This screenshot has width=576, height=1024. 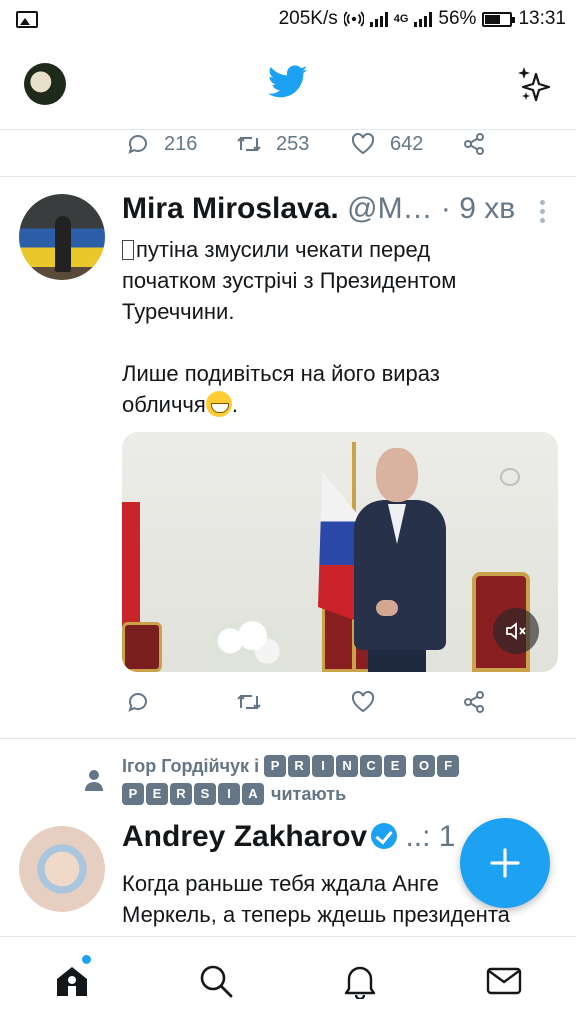 I want to click on tweet-text-line: Меркель, а теперь ждешь президента, so click(x=316, y=914).